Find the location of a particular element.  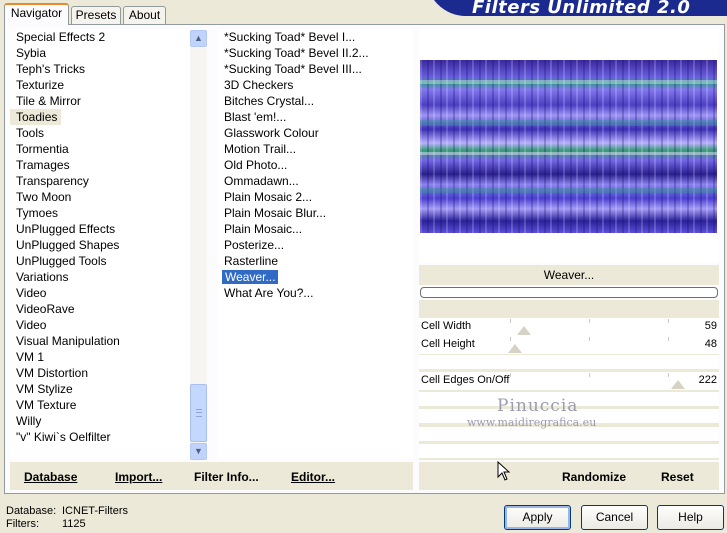

status-database-label: Database: is located at coordinates (31, 511).